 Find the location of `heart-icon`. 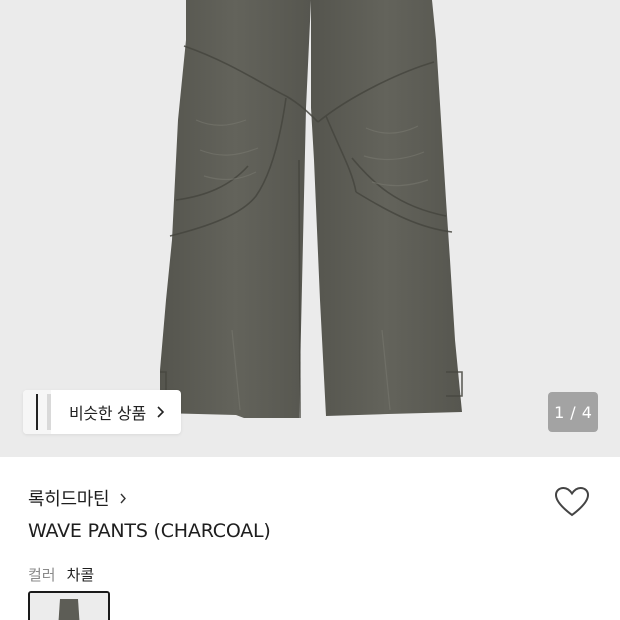

heart-icon is located at coordinates (572, 502).